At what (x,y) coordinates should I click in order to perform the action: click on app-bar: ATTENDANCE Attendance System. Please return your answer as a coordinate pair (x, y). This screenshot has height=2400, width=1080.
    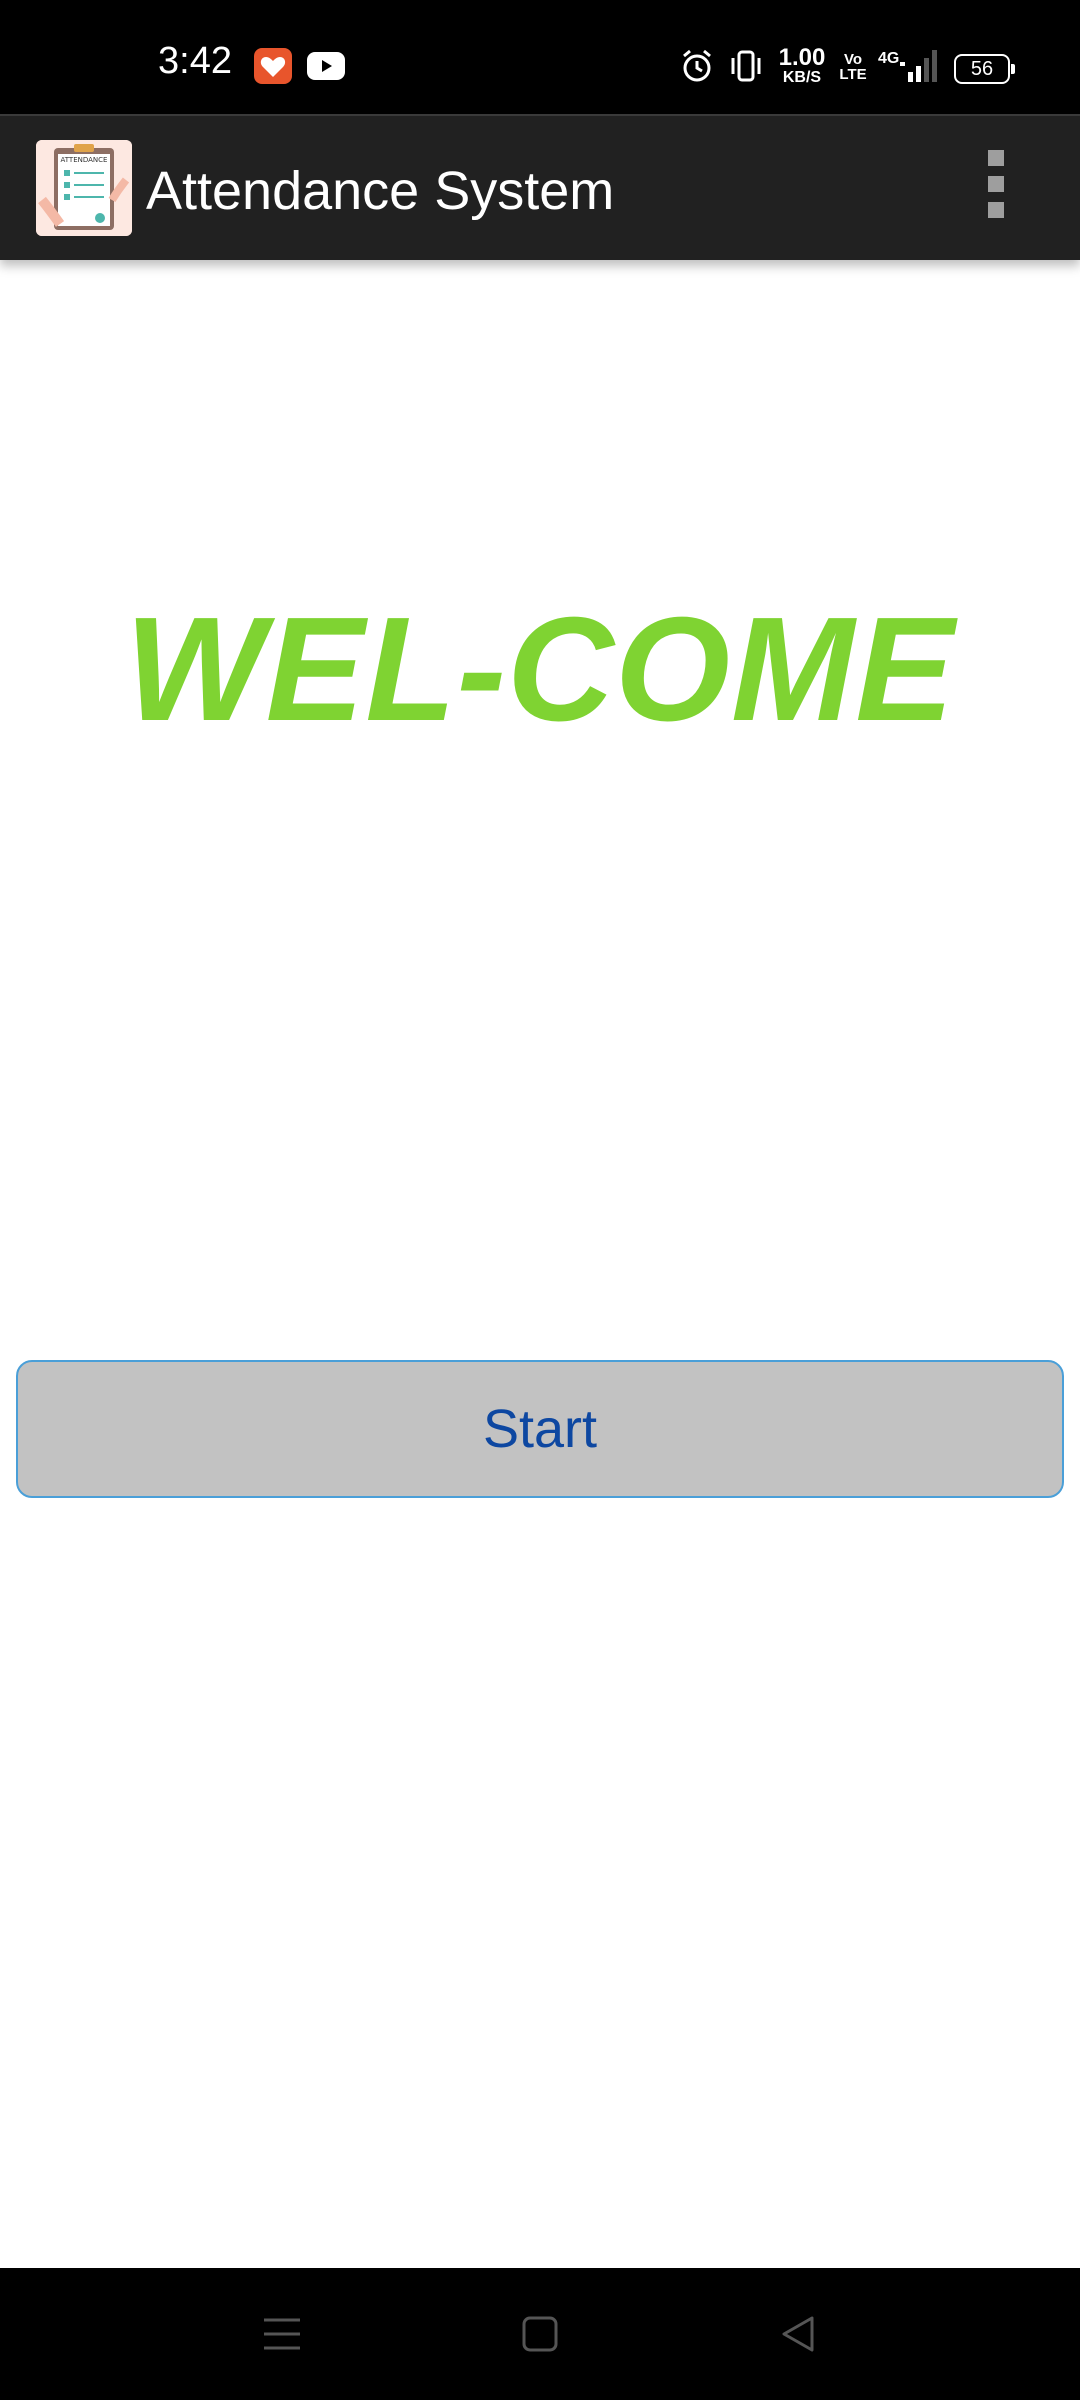
    Looking at the image, I should click on (540, 187).